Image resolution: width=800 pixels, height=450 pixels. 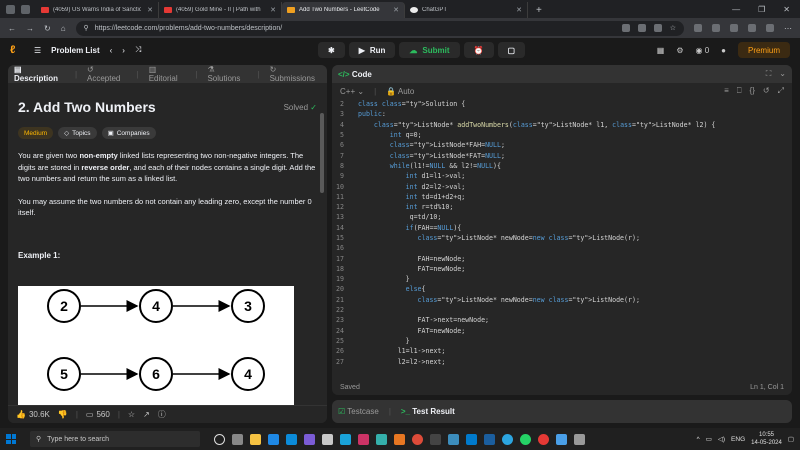 What do you see at coordinates (12, 28) in the screenshot?
I see `back-icon: ←` at bounding box center [12, 28].